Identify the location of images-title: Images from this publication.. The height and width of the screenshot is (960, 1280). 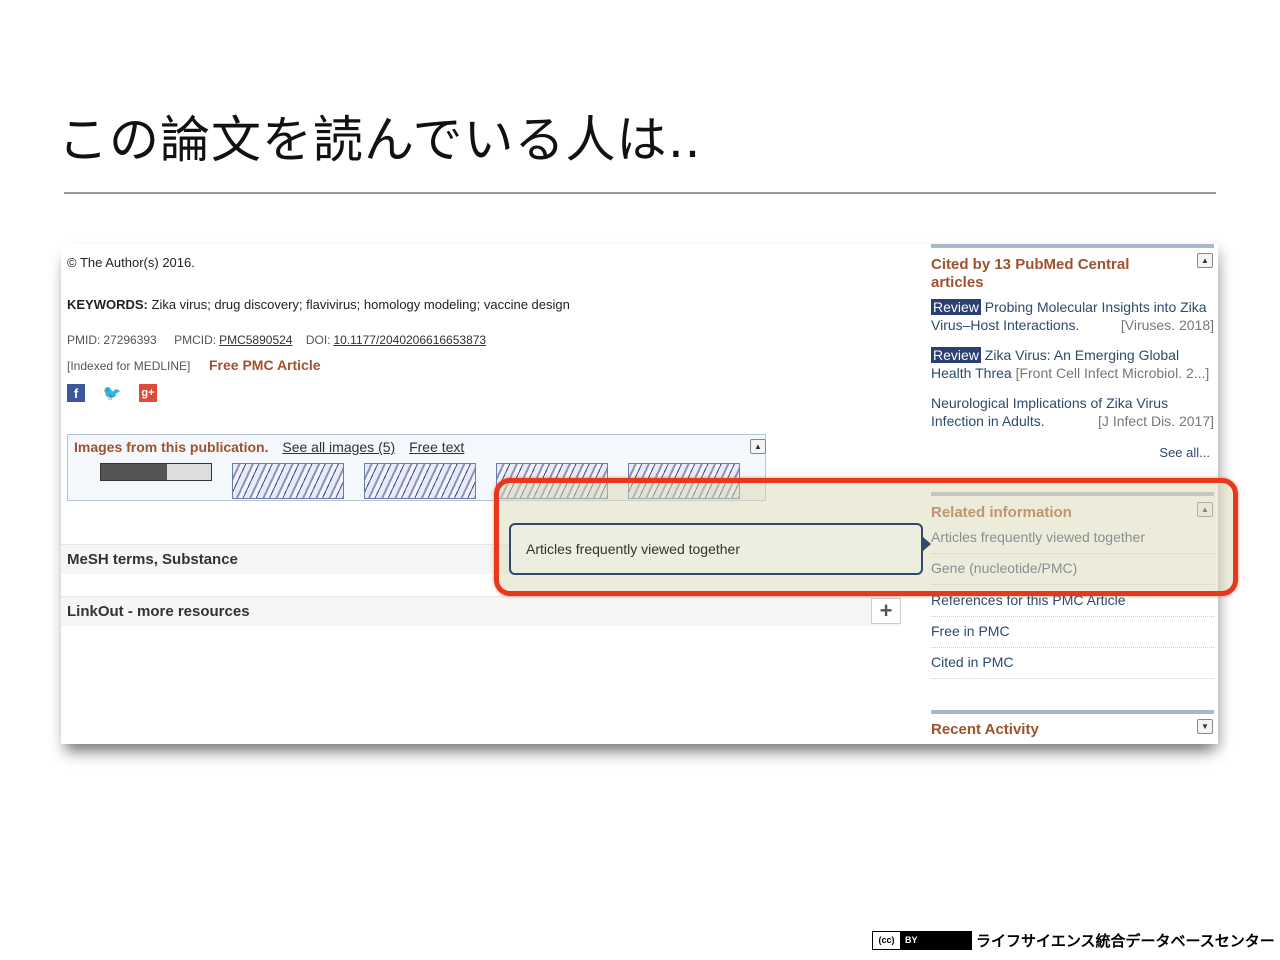
(171, 447).